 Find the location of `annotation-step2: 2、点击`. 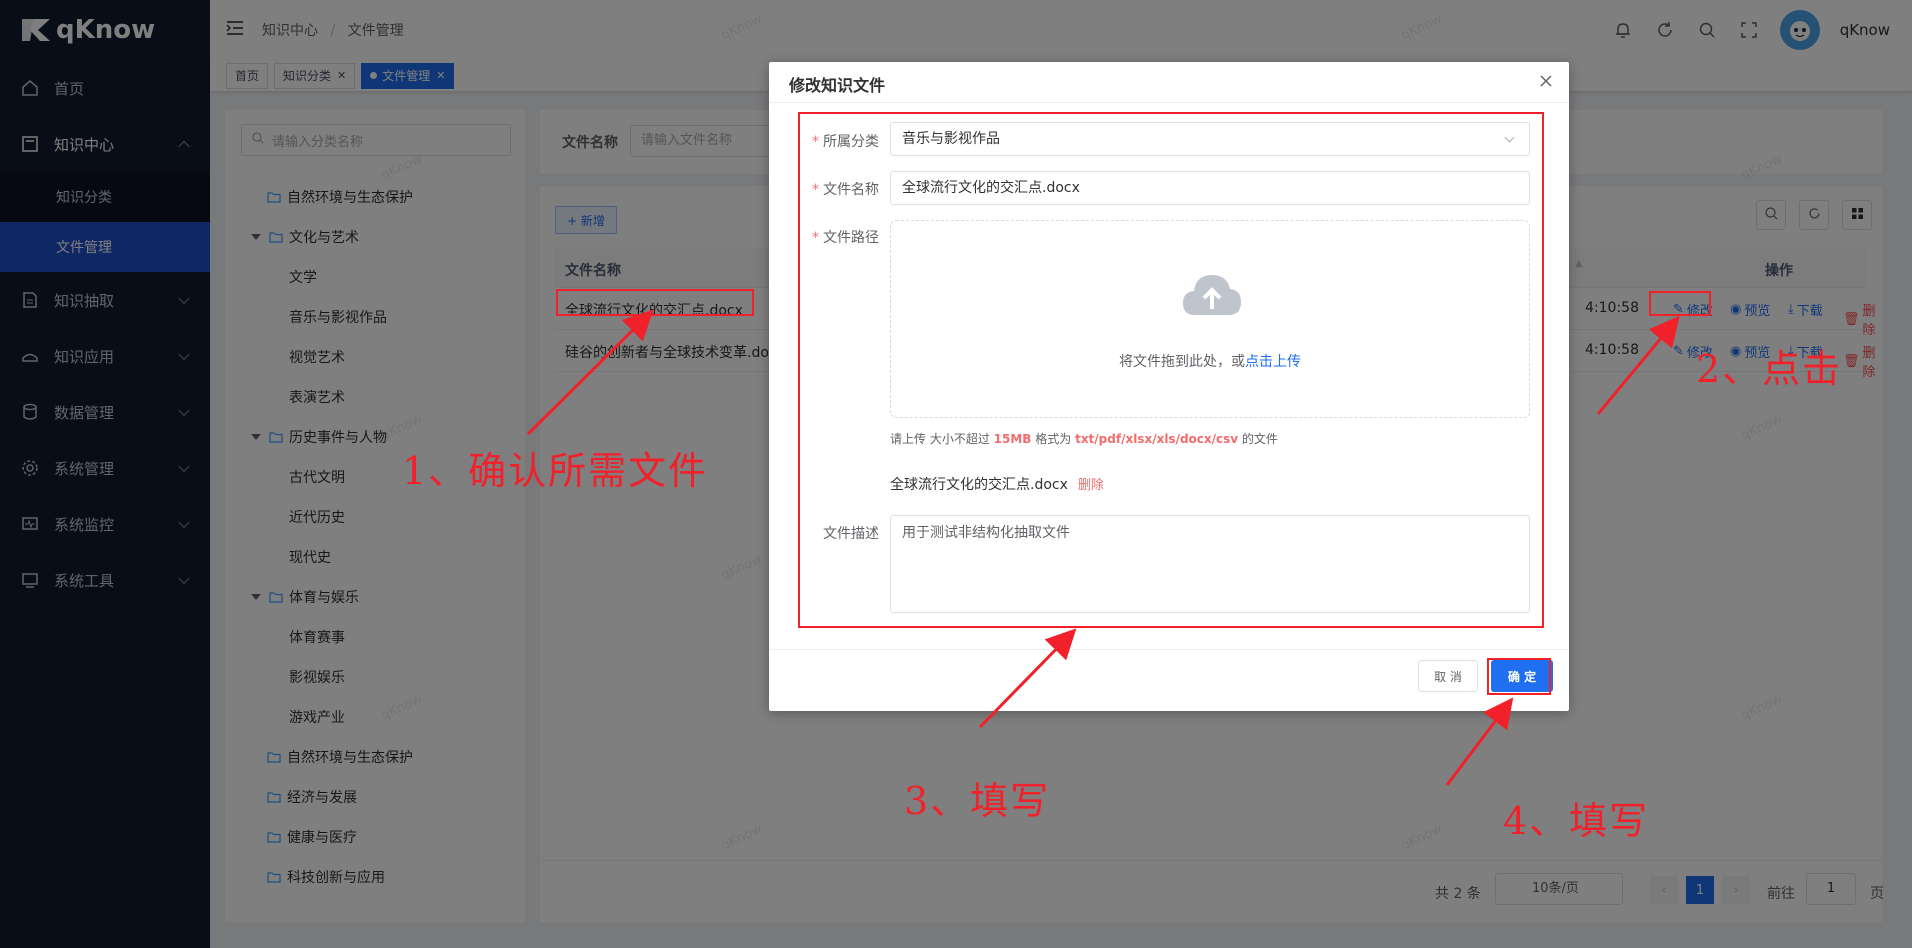

annotation-step2: 2、点击 is located at coordinates (1769, 369).